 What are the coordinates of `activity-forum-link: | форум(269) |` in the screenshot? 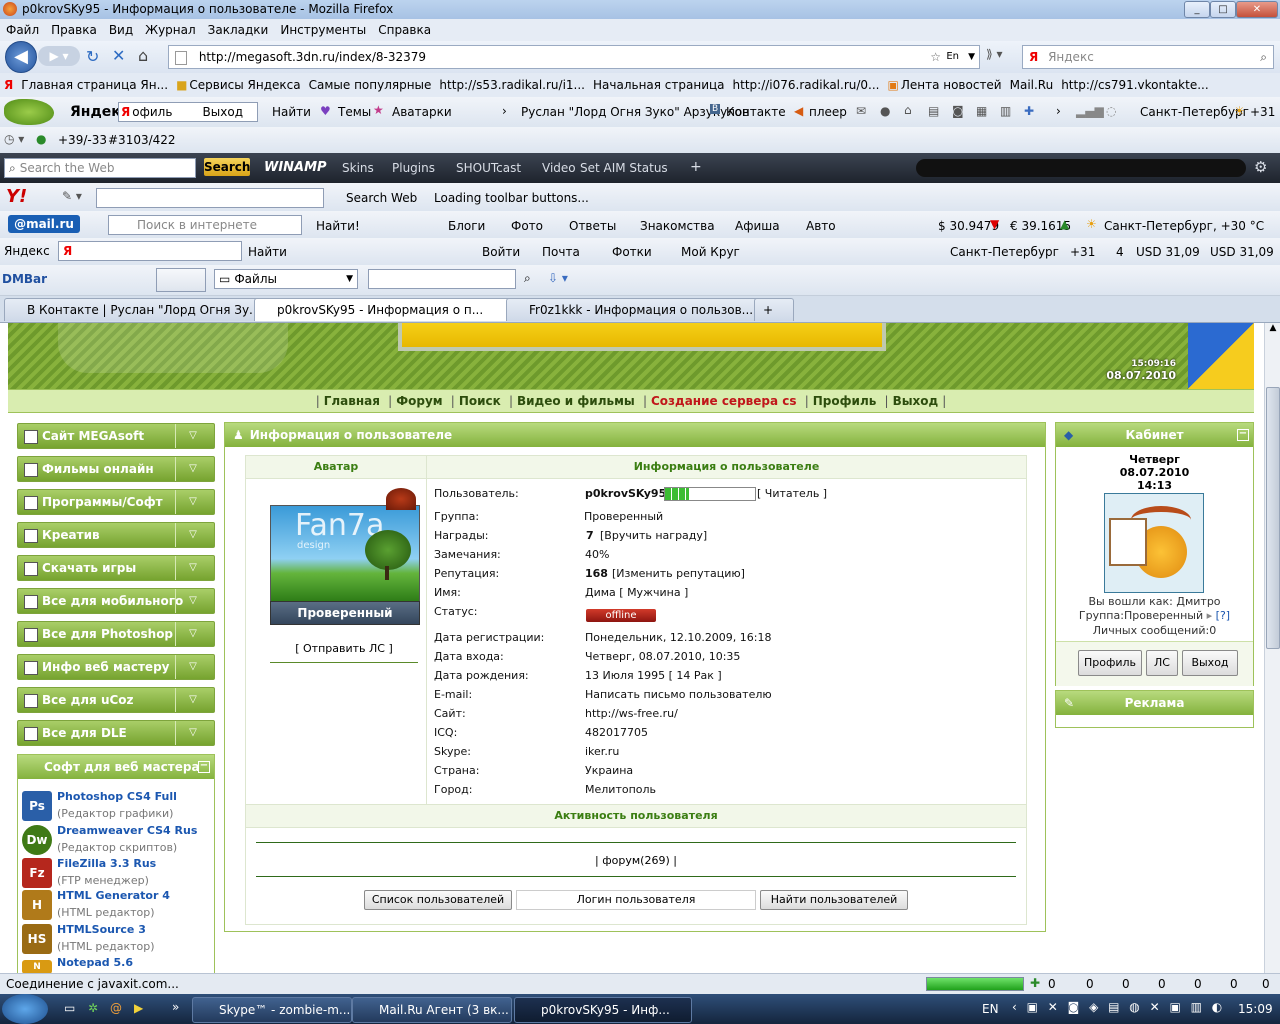 It's located at (636, 860).